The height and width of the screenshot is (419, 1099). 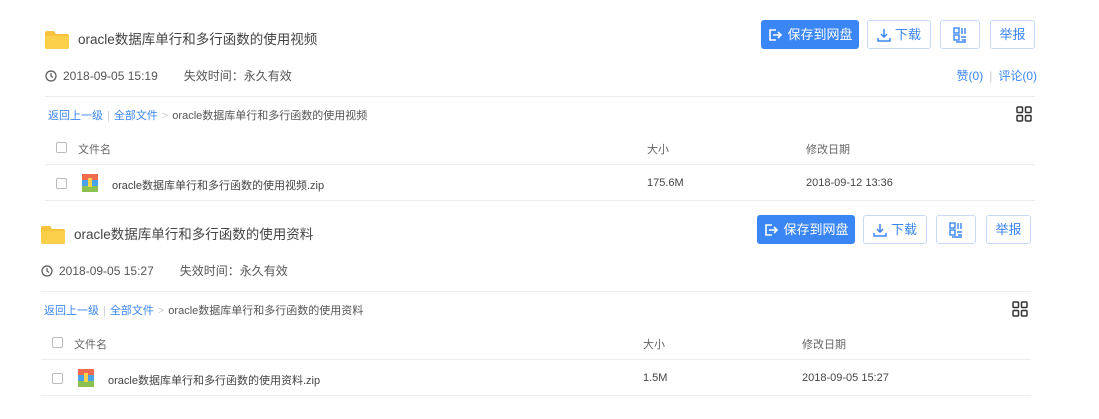 What do you see at coordinates (665, 183) in the screenshot?
I see `file-size: 175.6M` at bounding box center [665, 183].